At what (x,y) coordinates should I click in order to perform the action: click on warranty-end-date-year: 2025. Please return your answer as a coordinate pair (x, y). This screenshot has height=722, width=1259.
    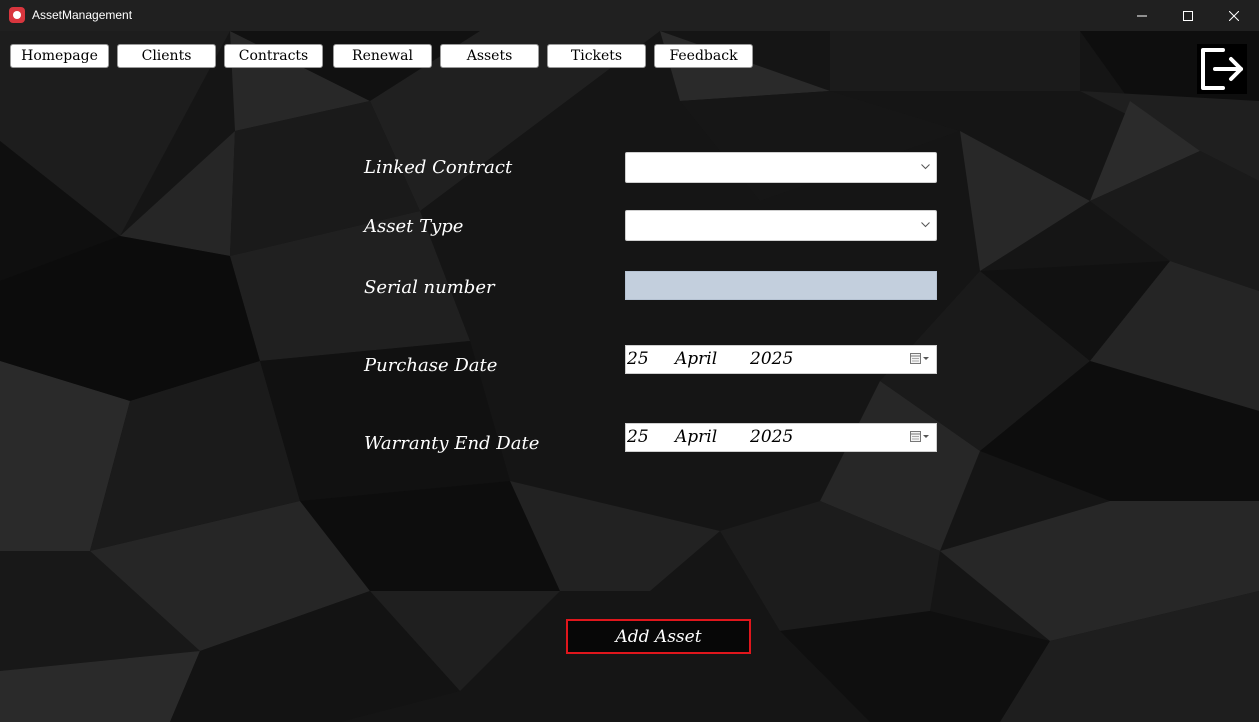
    Looking at the image, I should click on (771, 437).